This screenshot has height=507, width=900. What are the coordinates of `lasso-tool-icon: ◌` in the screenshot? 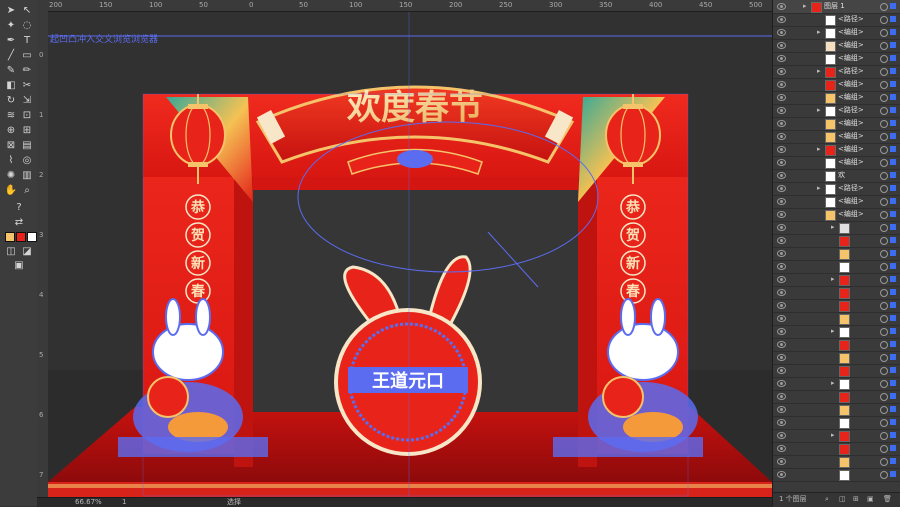 It's located at (27, 26).